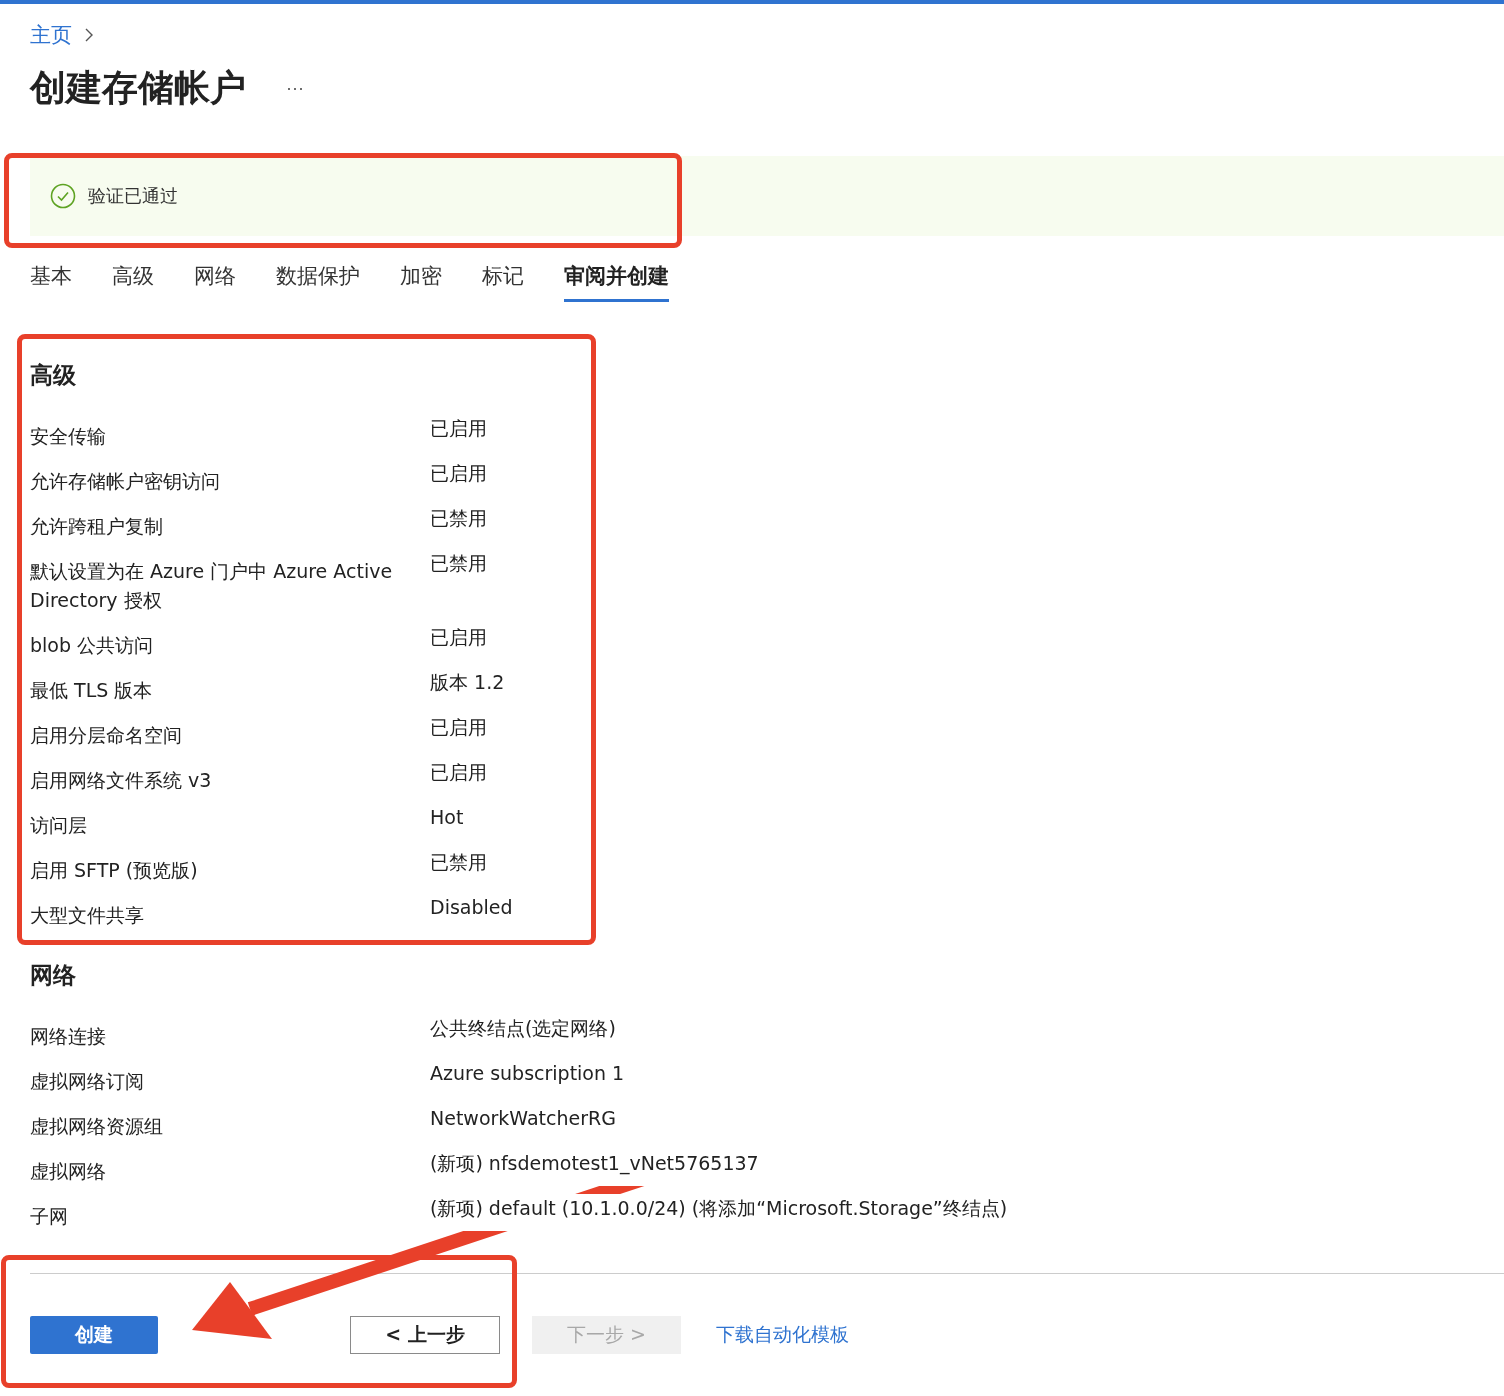 The height and width of the screenshot is (1396, 1504). What do you see at coordinates (87, 915) in the screenshot?
I see `field-label: 大型文件共享` at bounding box center [87, 915].